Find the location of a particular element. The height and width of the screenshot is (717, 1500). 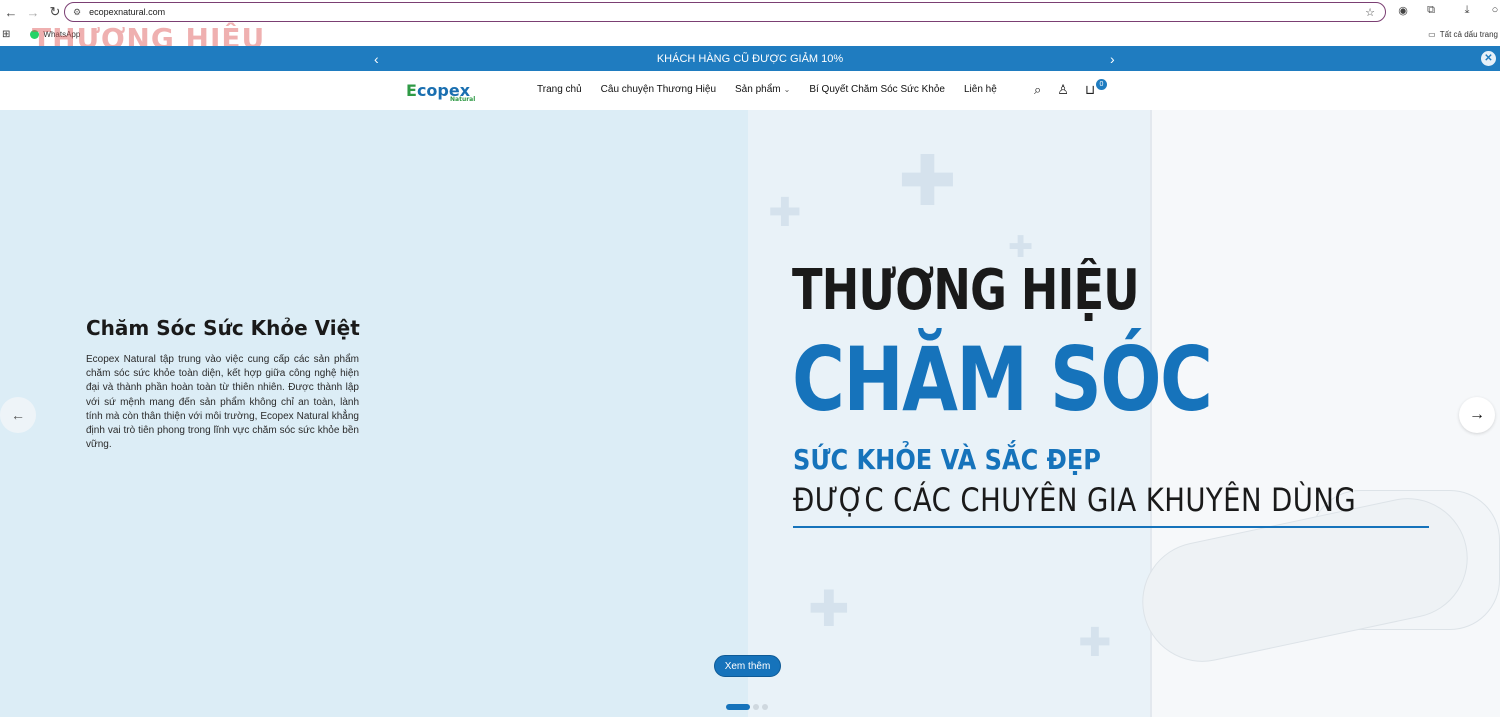

banner-underline is located at coordinates (1111, 527).